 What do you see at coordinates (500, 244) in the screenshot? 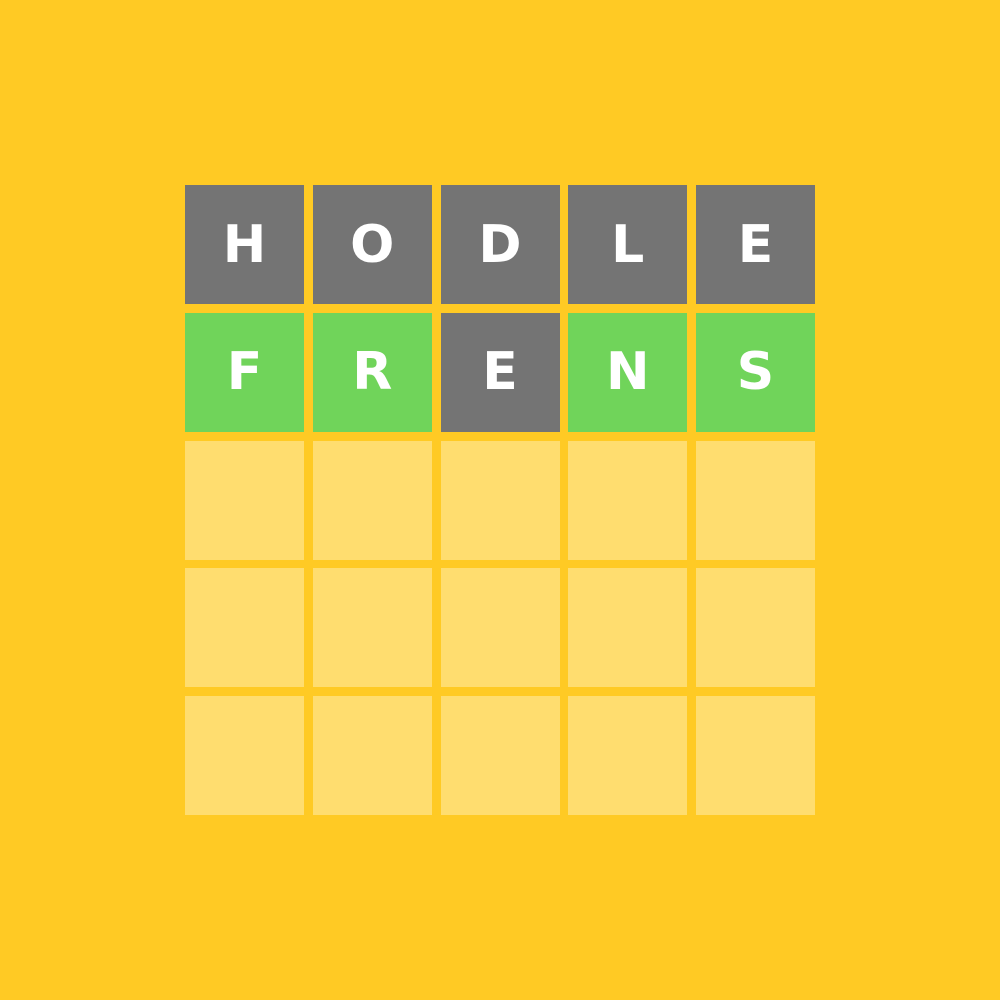
I see `tile-r1-c3: D` at bounding box center [500, 244].